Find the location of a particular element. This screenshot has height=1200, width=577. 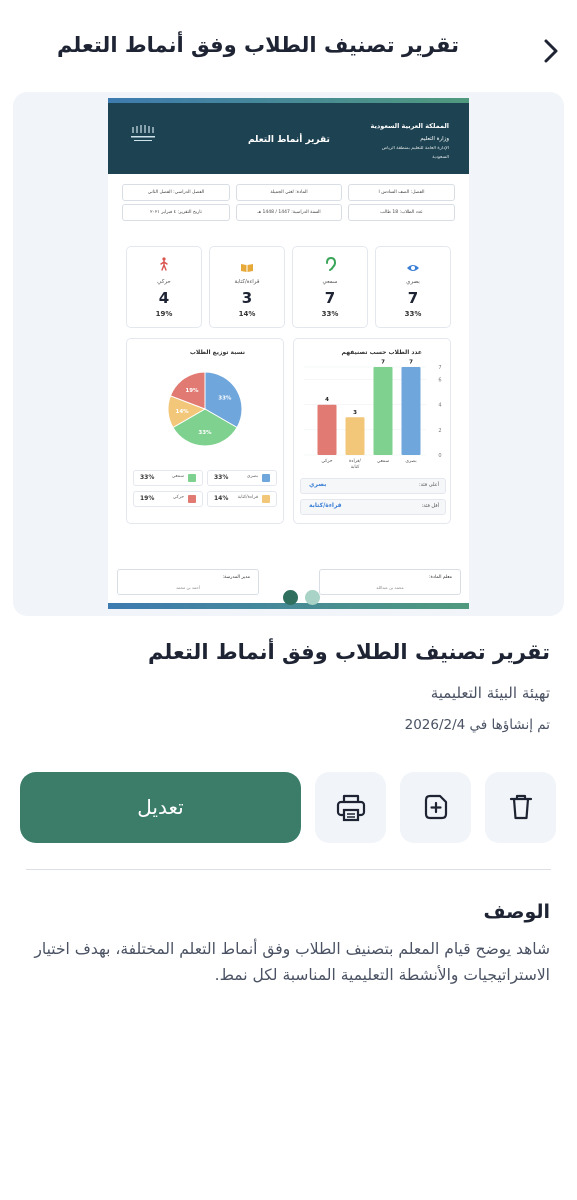

created-date: تم إنشاؤها في 2026/2/4 is located at coordinates (477, 725).